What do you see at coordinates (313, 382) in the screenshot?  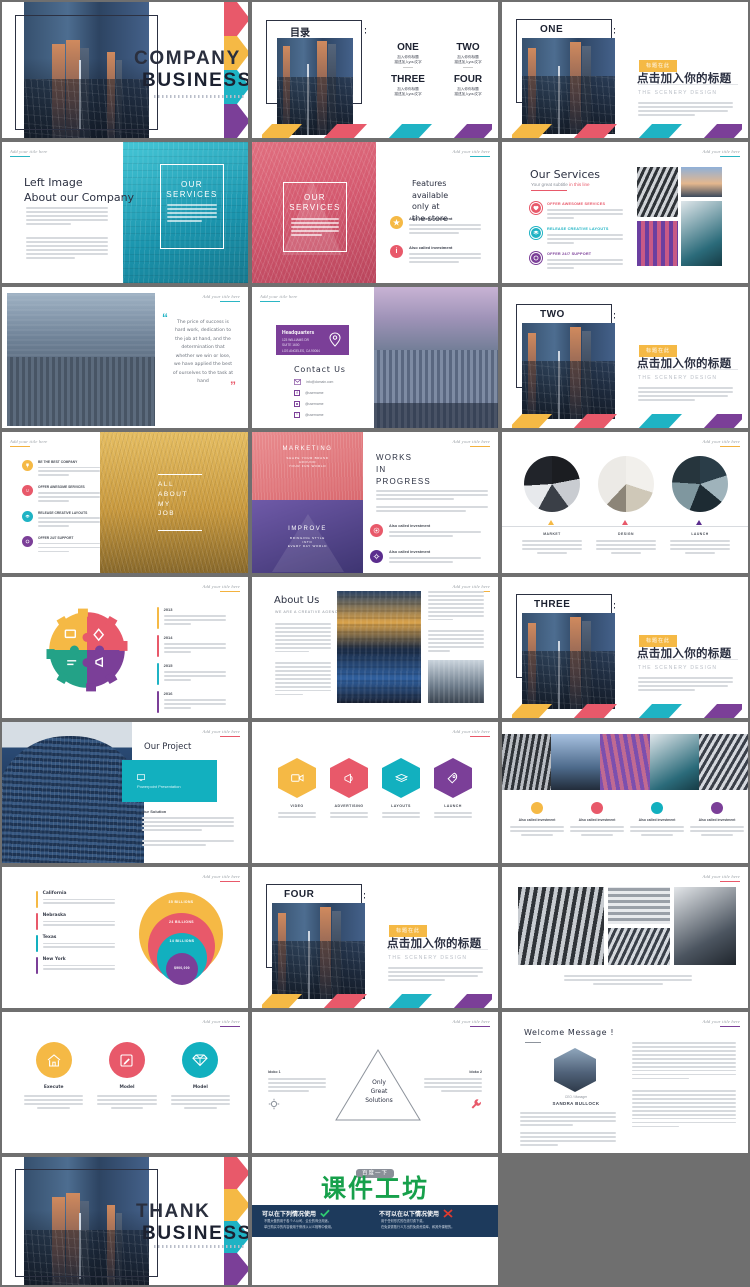 I see `contact-row: info@domain.com` at bounding box center [313, 382].